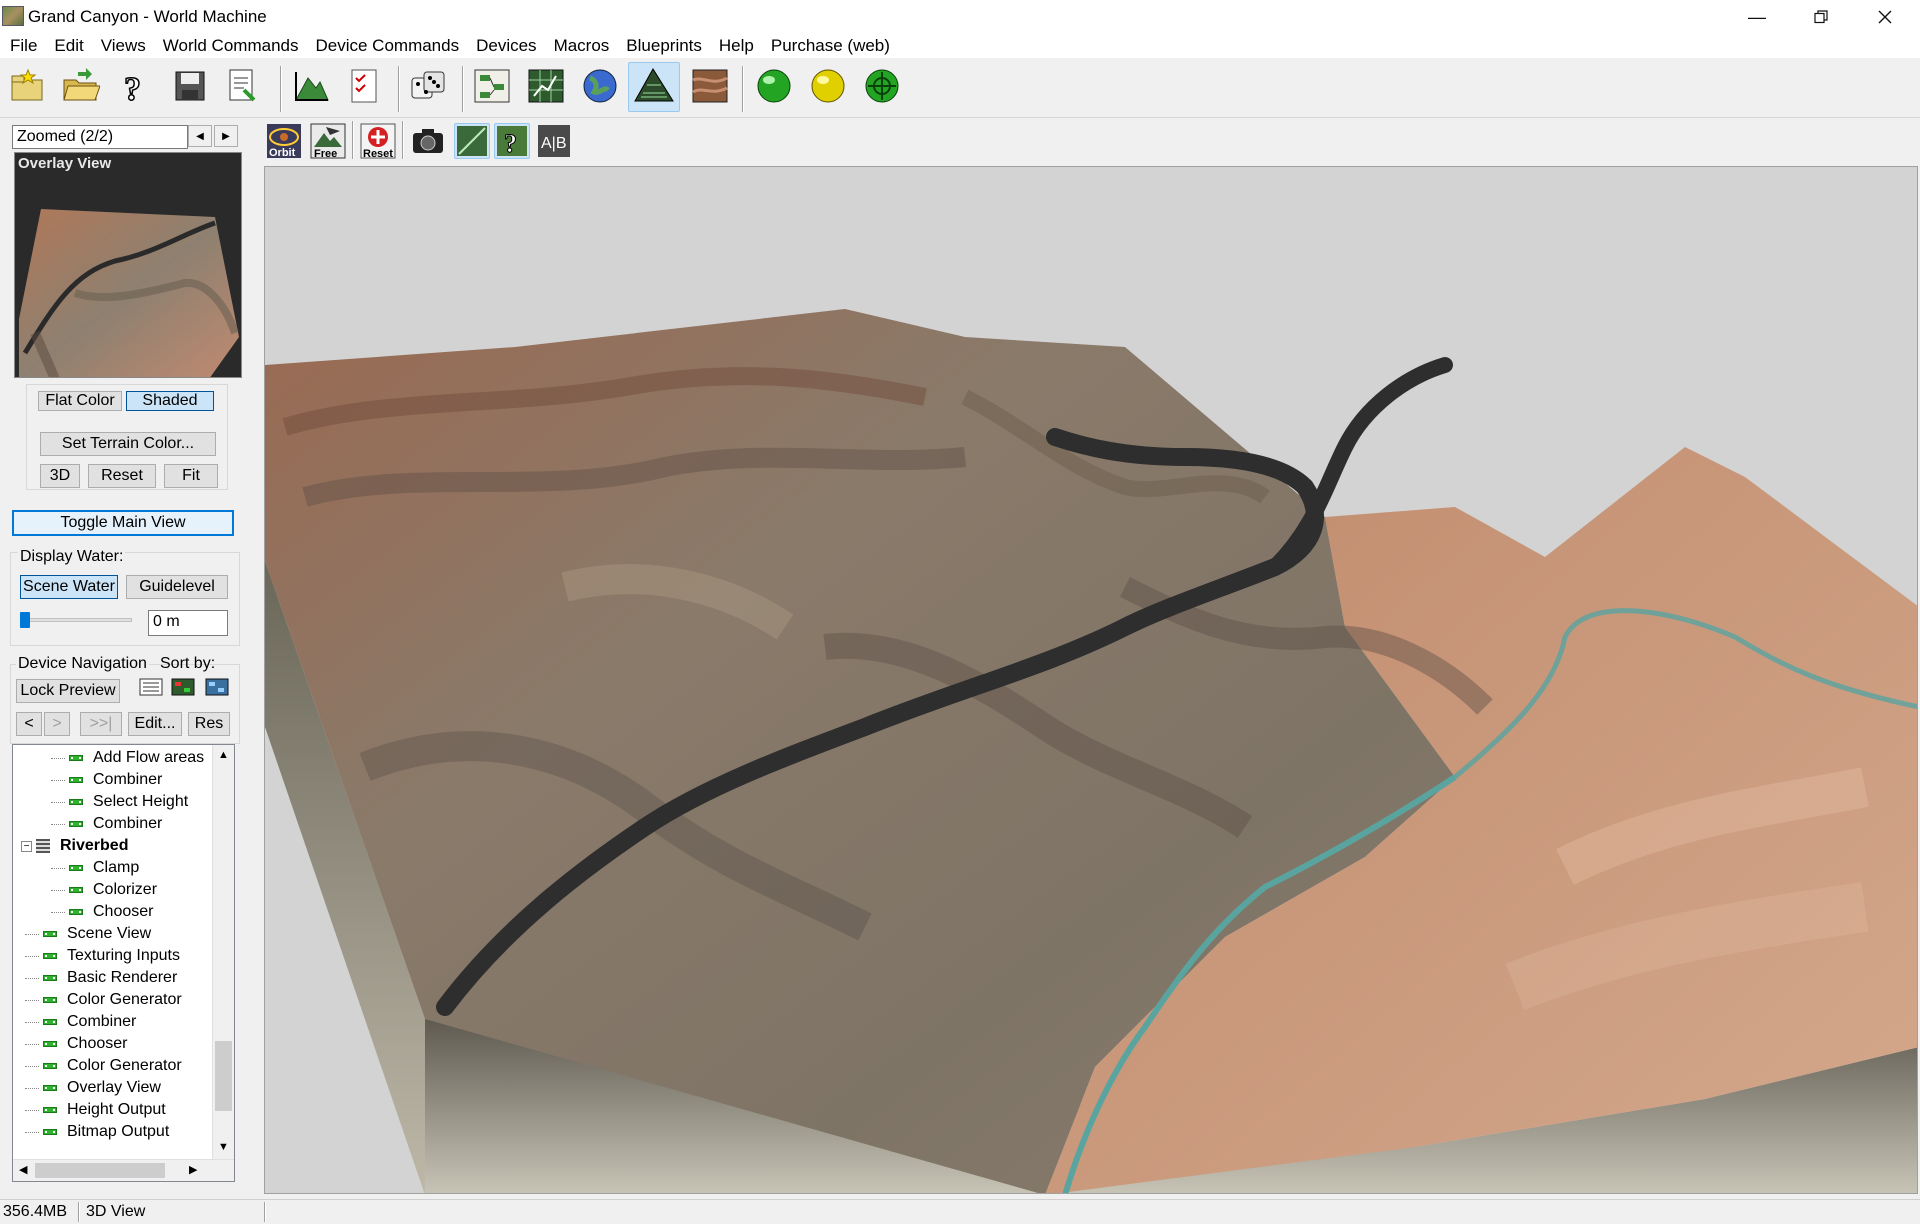  I want to click on tree-item: Add Flow areas, so click(127, 758).